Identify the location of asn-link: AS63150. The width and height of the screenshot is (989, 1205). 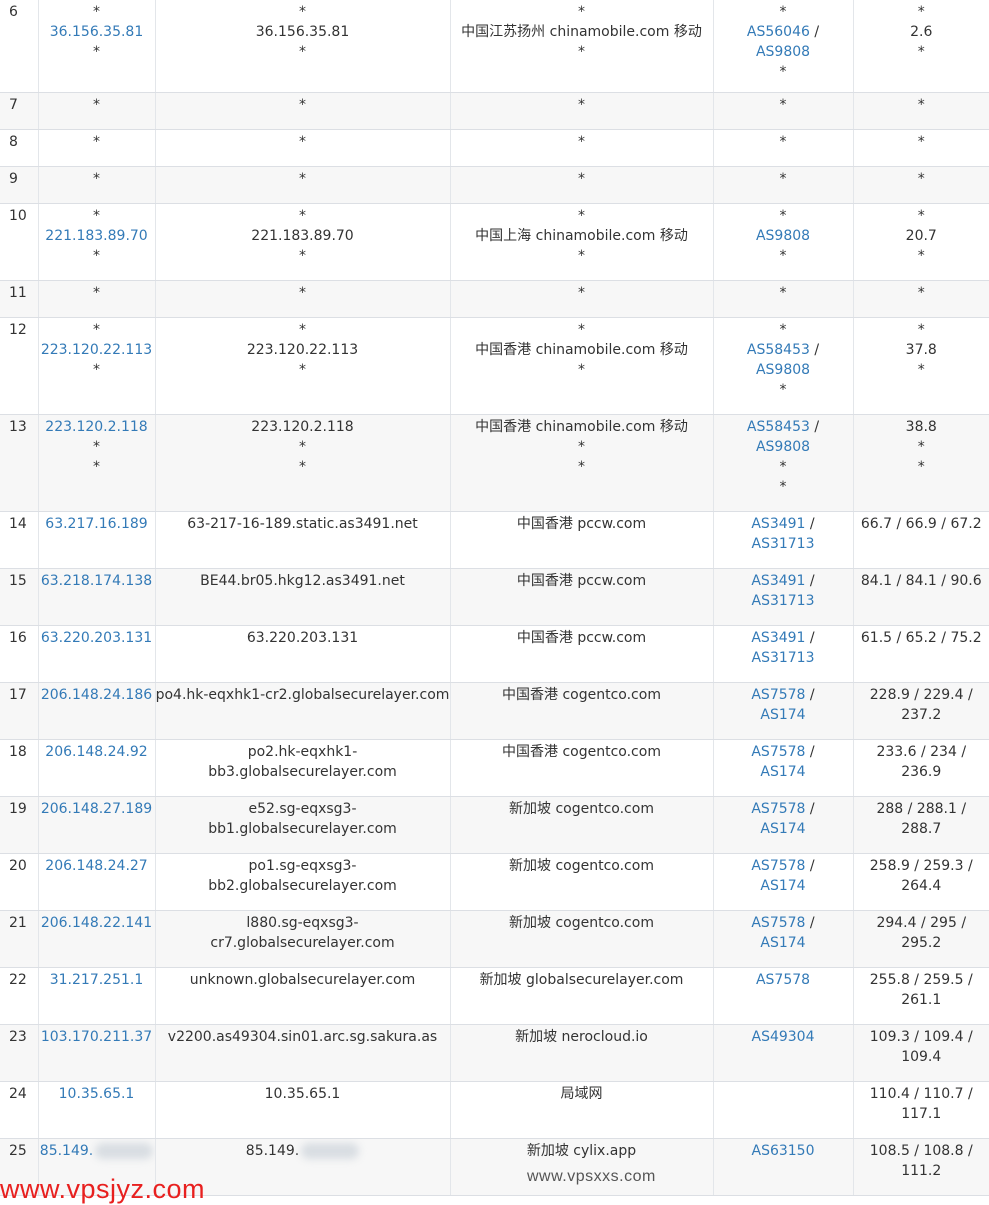
(783, 1151).